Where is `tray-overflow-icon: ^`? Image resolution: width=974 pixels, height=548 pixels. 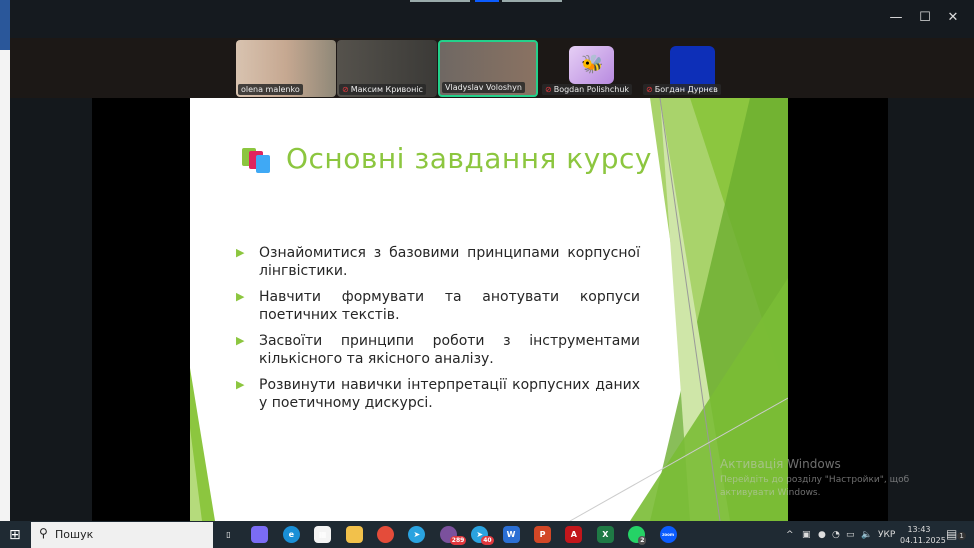
tray-overflow-icon: ^ is located at coordinates (790, 535).